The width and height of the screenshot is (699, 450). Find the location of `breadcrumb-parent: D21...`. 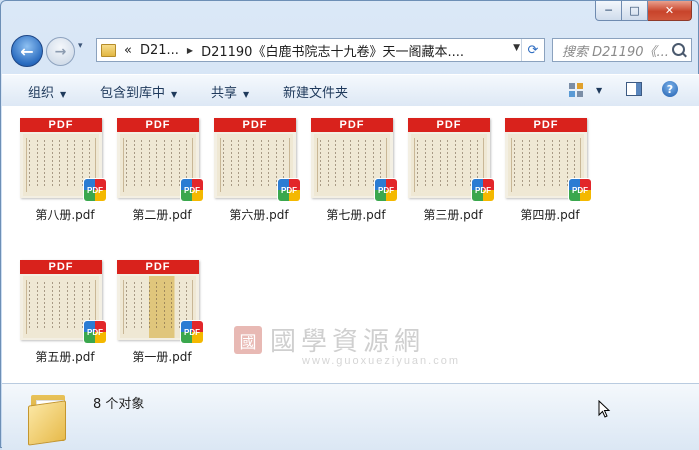

breadcrumb-parent: D21... is located at coordinates (159, 50).